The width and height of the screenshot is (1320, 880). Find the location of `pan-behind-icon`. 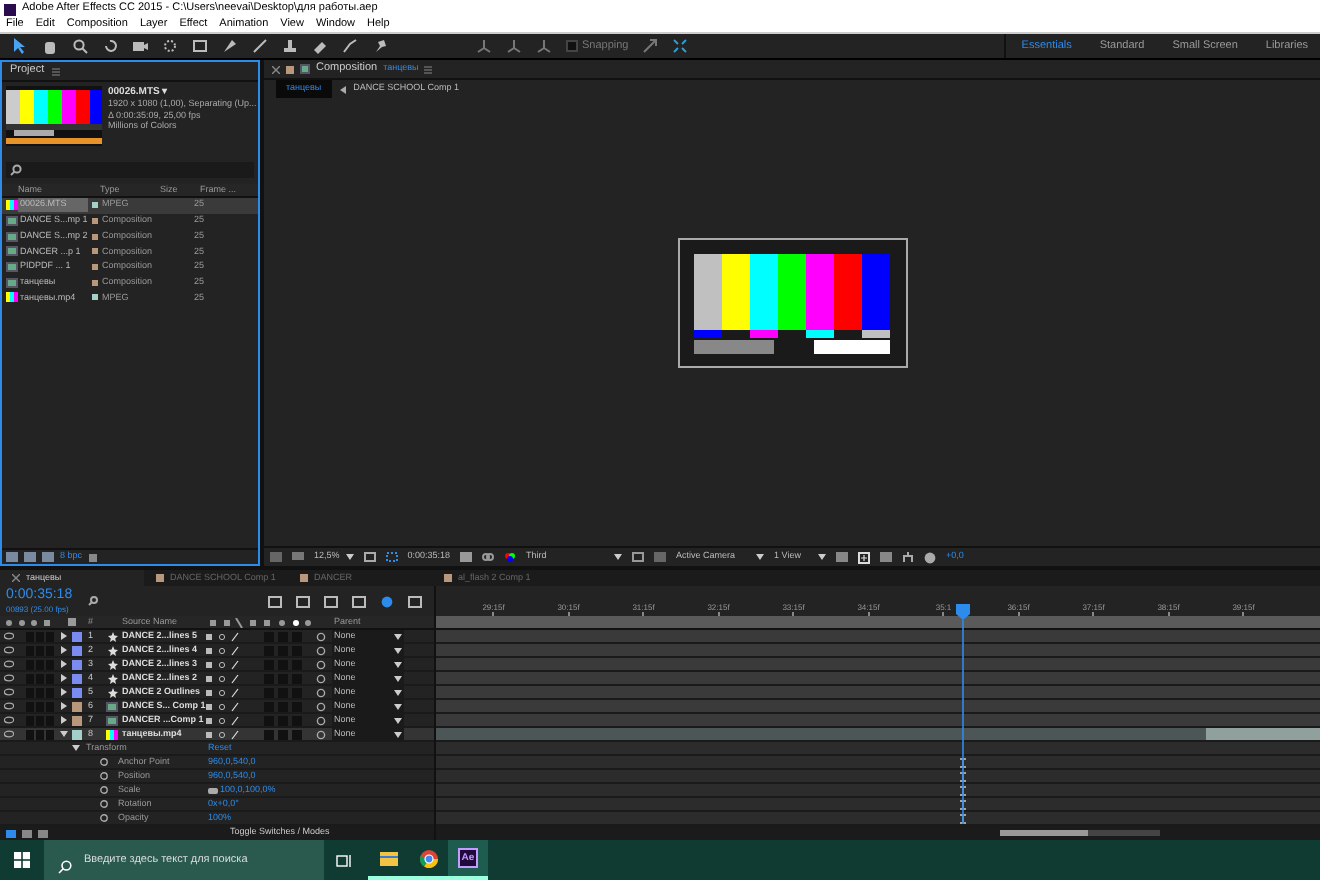

pan-behind-icon is located at coordinates (170, 46).